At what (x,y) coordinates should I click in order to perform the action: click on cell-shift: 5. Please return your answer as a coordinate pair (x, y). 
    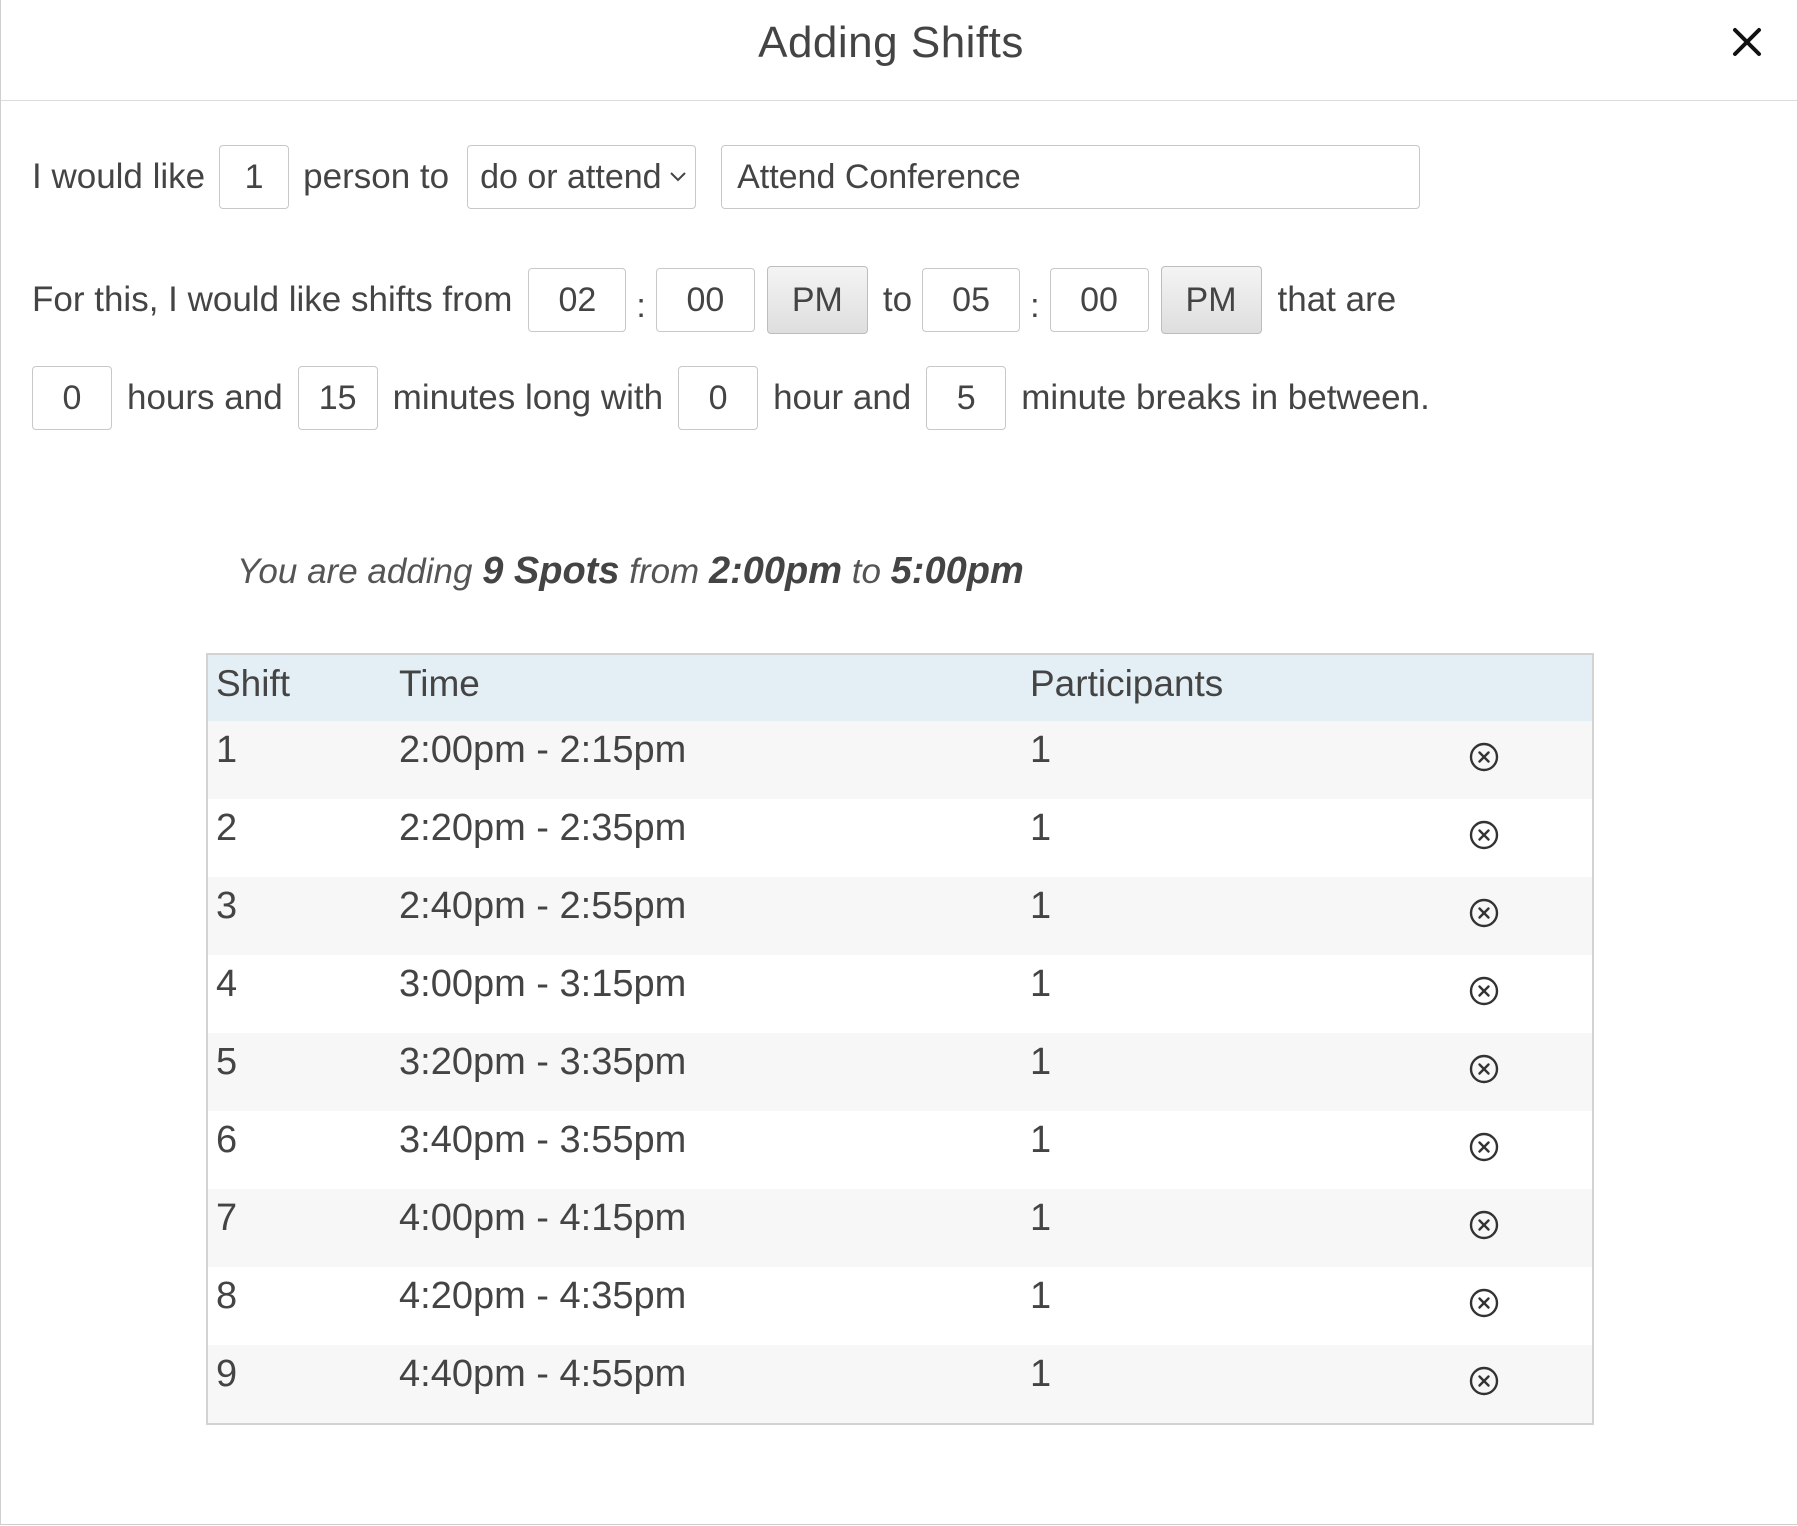
    Looking at the image, I should click on (227, 1062).